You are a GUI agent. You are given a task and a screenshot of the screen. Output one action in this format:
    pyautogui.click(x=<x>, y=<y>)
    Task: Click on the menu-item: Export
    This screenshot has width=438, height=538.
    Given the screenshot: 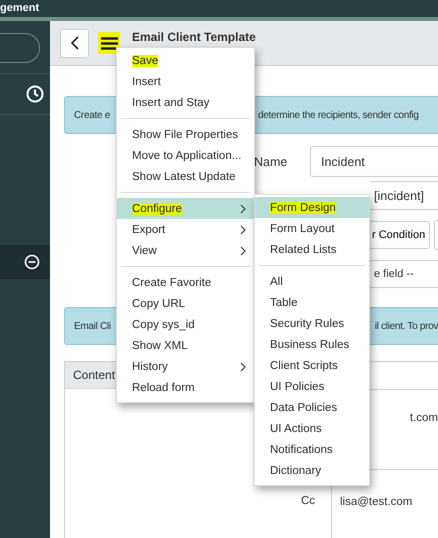 What is the action you would take?
    pyautogui.click(x=185, y=229)
    